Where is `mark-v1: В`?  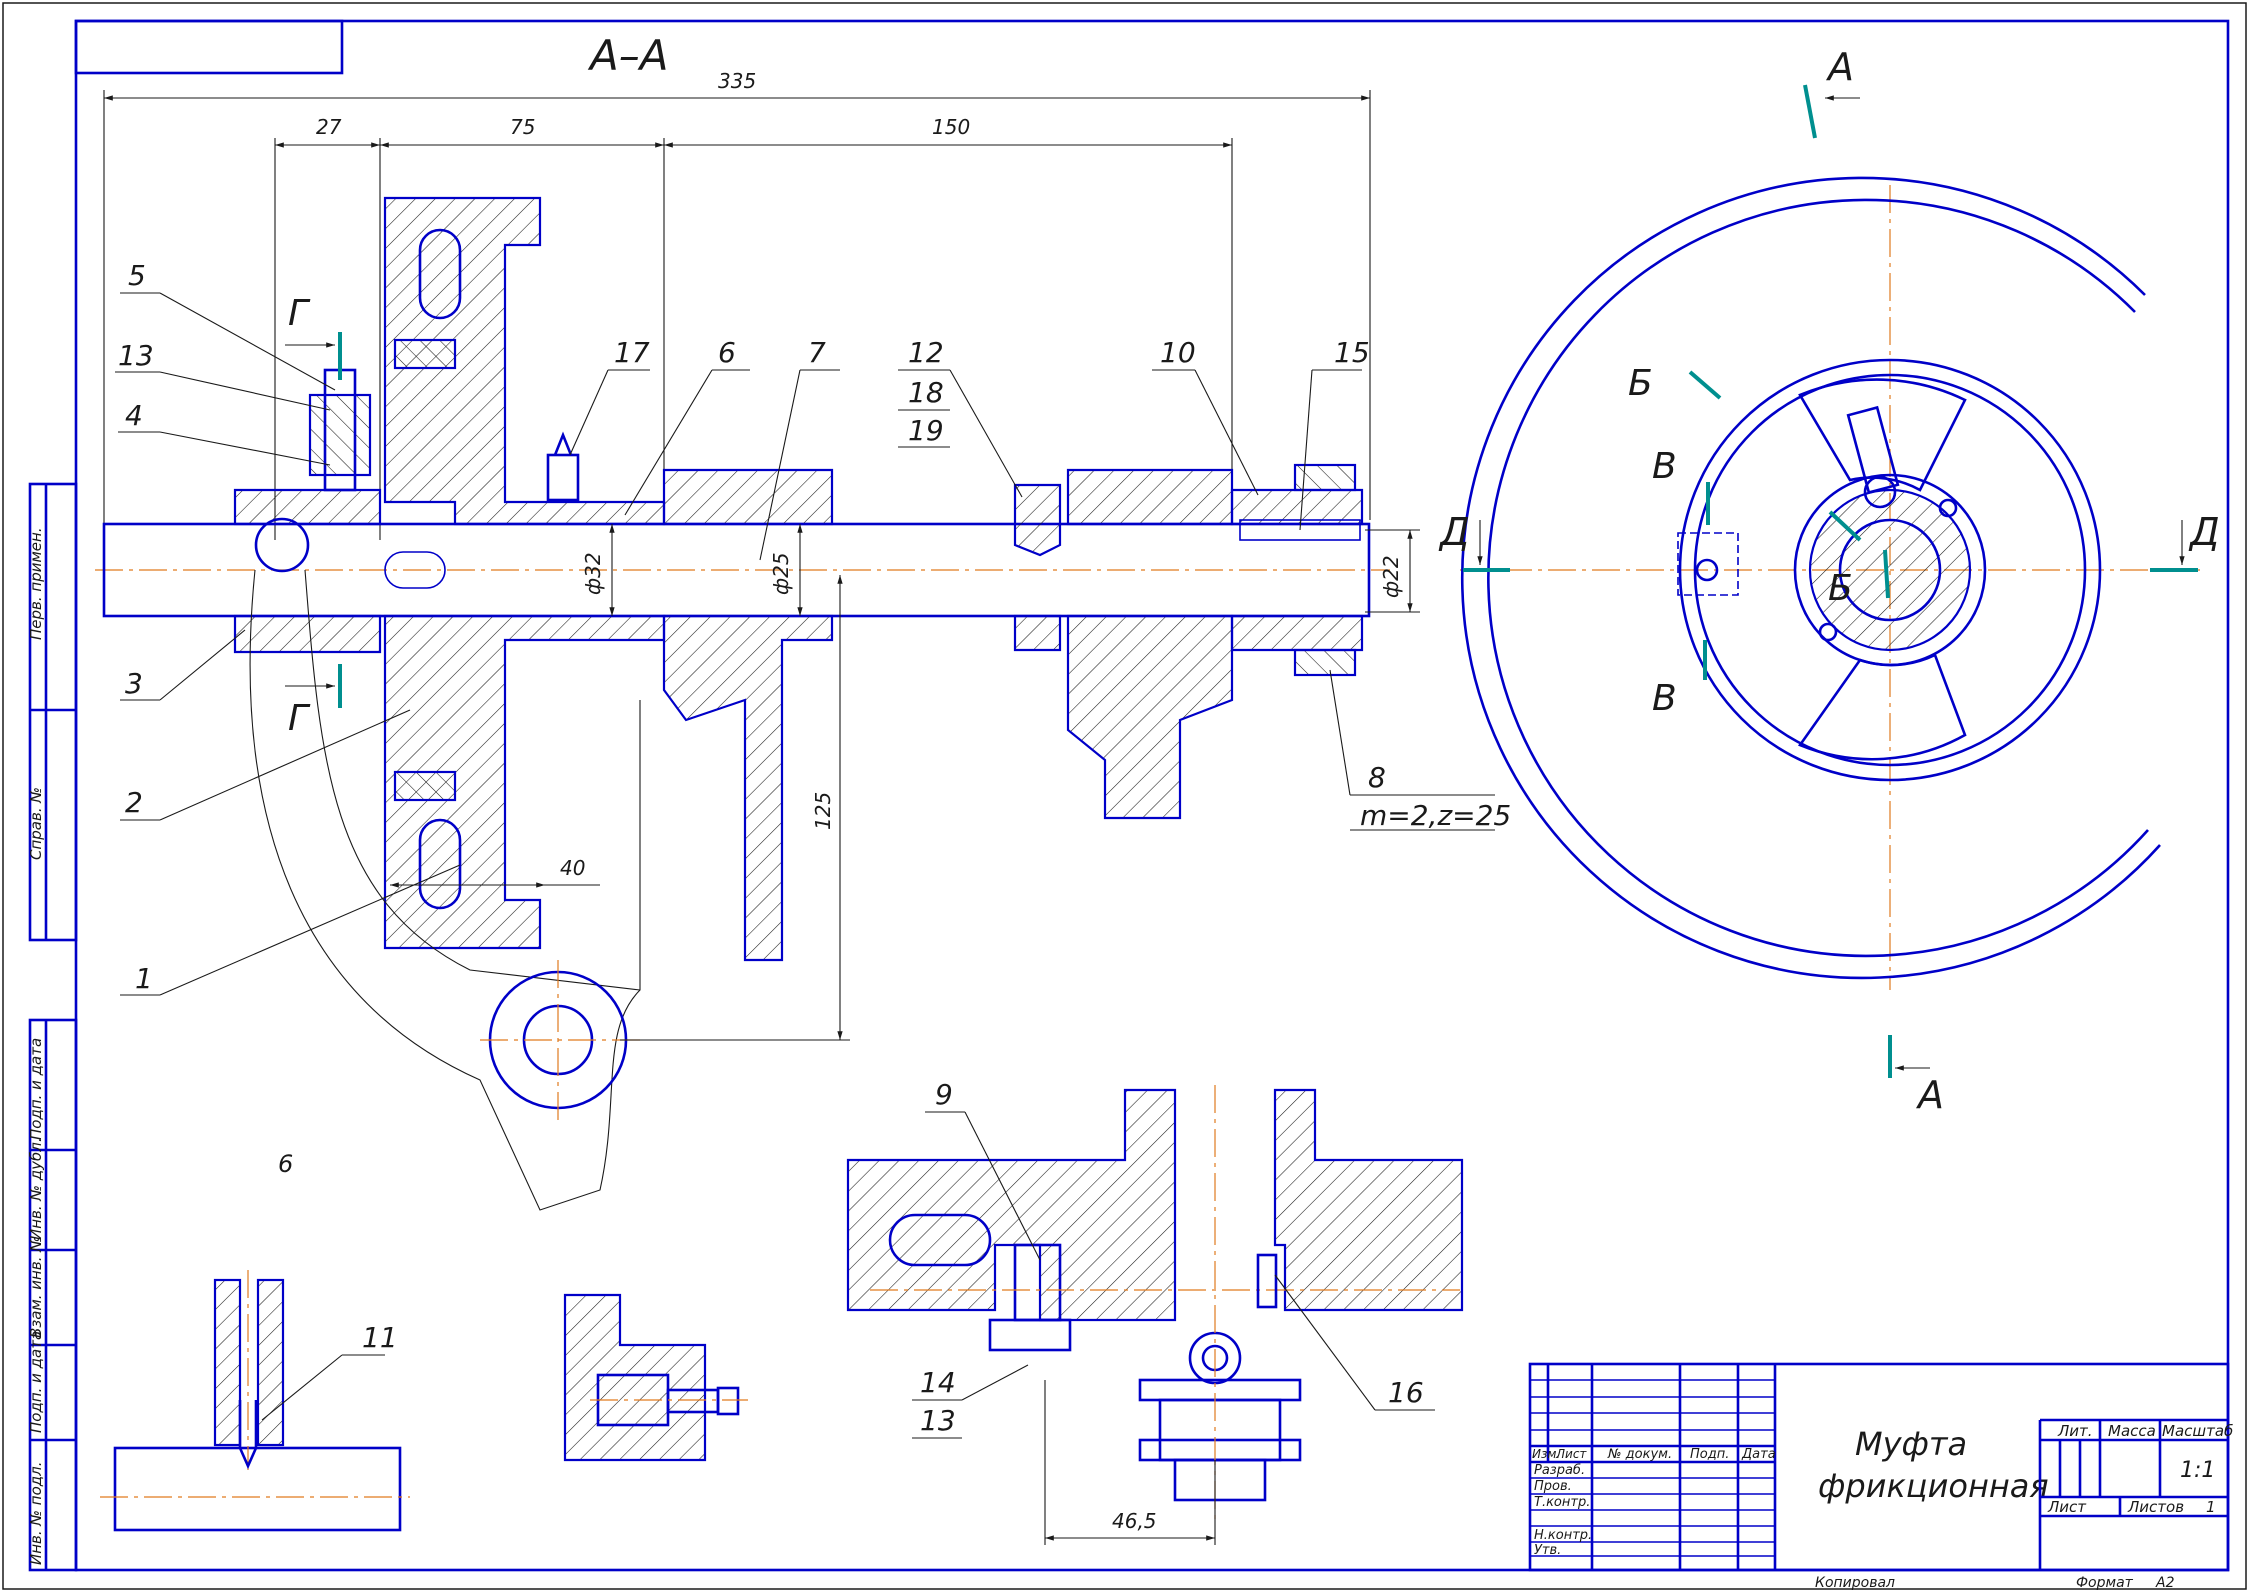
mark-v1: В is located at coordinates (1664, 466).